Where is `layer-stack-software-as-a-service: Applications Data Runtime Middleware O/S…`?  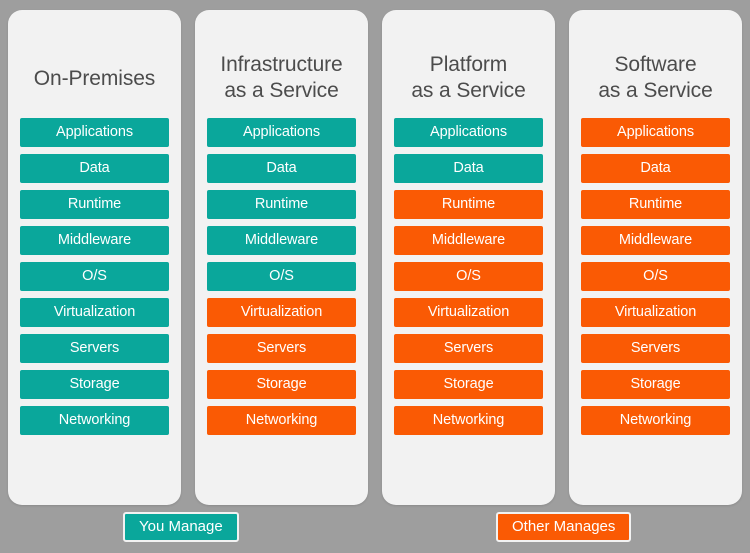
layer-stack-software-as-a-service: Applications Data Runtime Middleware O/S… is located at coordinates (655, 282).